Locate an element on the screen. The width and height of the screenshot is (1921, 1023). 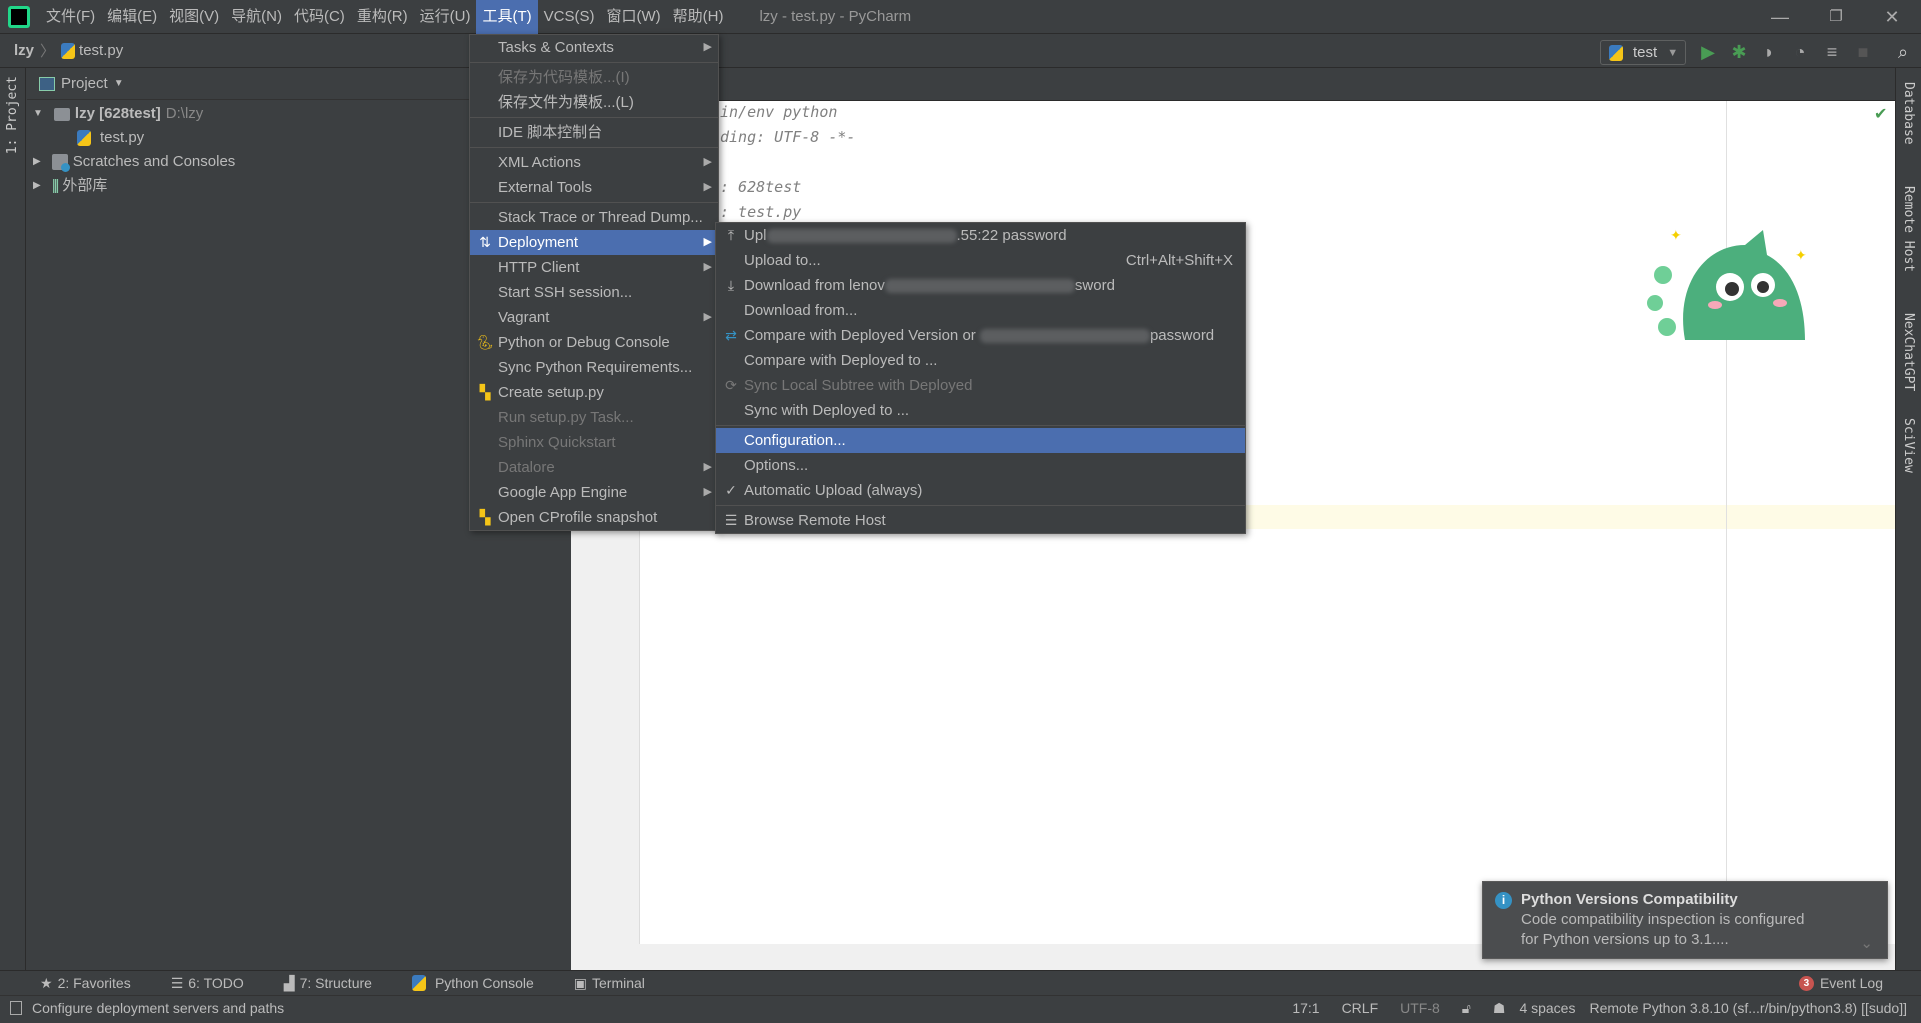
inspector-icon: ☗ is located at coordinates (1499, 1008).